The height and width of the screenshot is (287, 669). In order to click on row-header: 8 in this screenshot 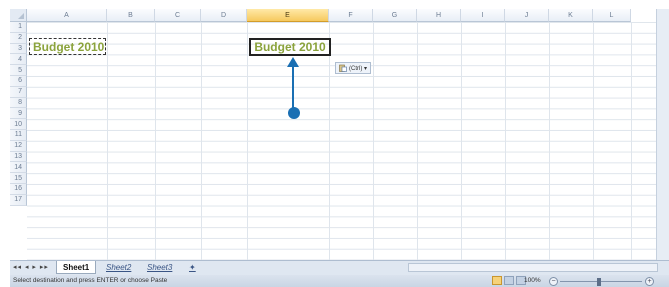, I will do `click(18, 103)`.